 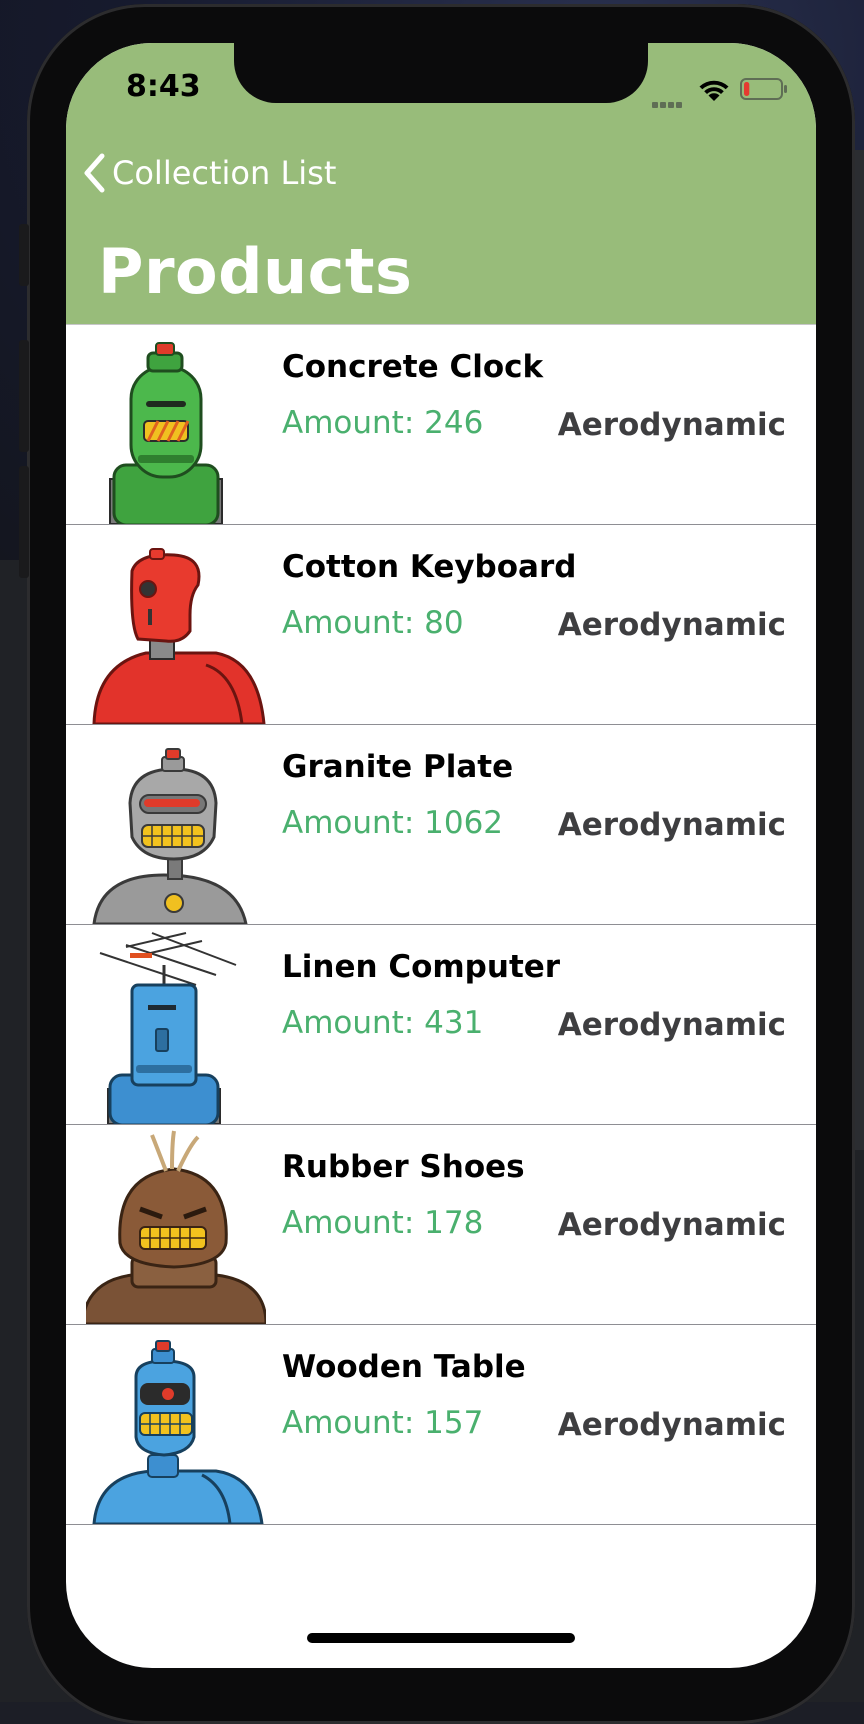 I want to click on list-item: Rubber Shoes Amount: 178 Aerodynamic, so click(x=441, y=1225).